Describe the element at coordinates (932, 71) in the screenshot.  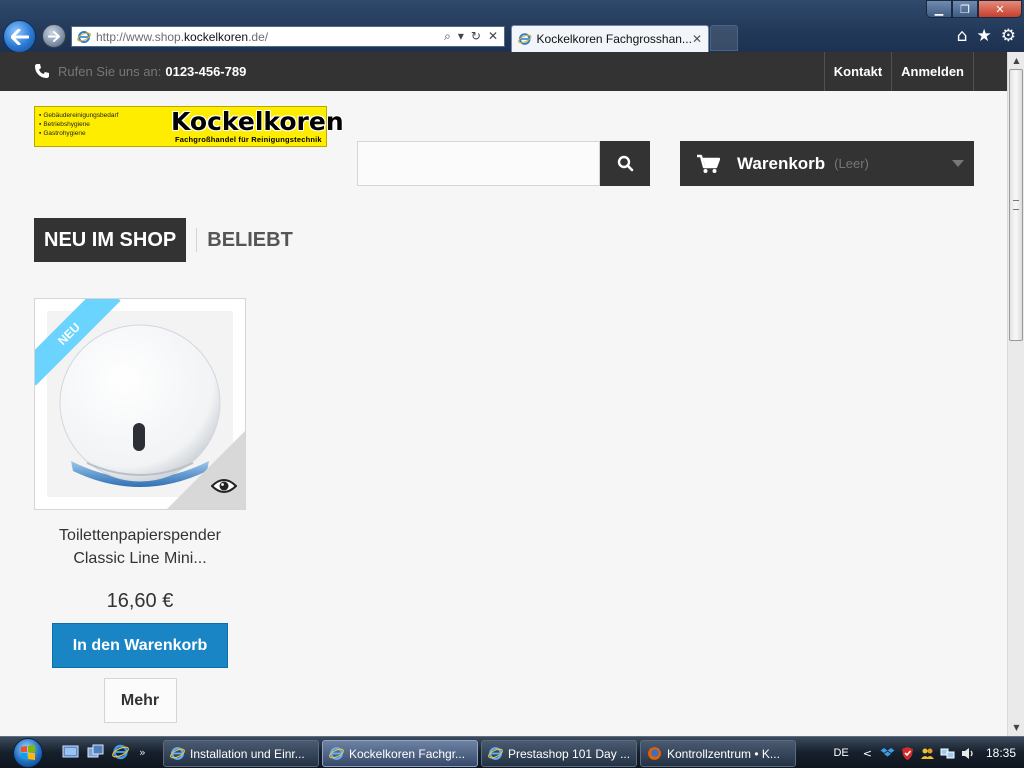
I see `login-link: Anmelden` at that location.